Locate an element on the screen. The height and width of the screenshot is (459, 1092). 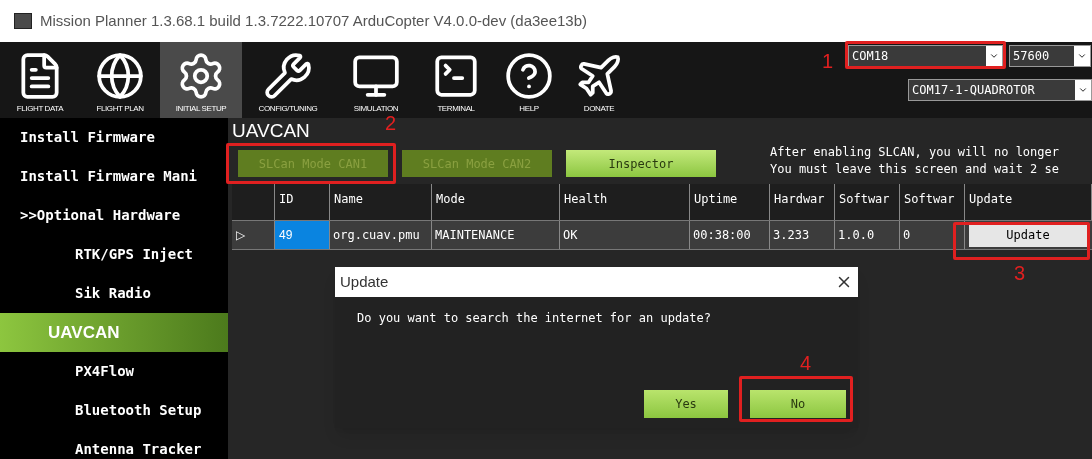
dialog-button: No is located at coordinates (798, 404).